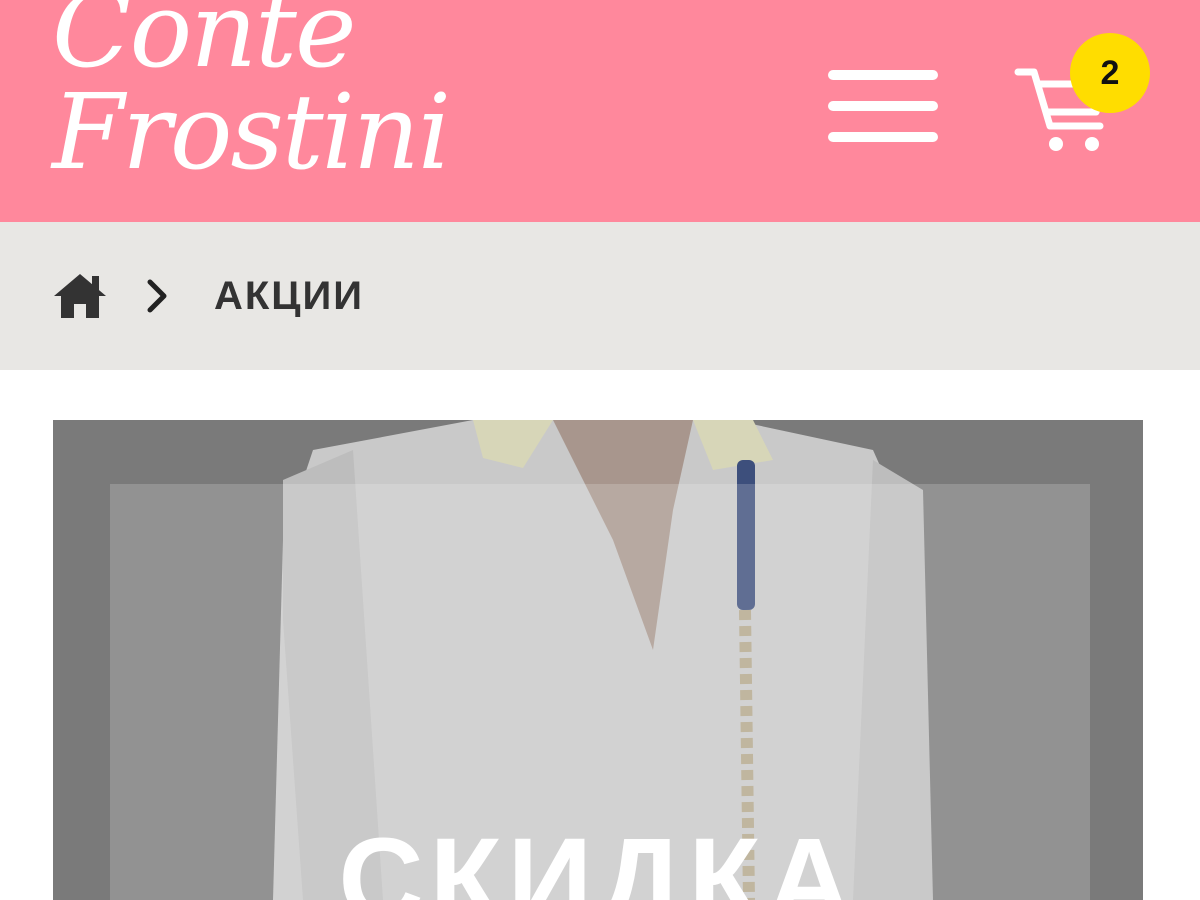  What do you see at coordinates (1110, 73) in the screenshot?
I see `cart-count-badge: 2` at bounding box center [1110, 73].